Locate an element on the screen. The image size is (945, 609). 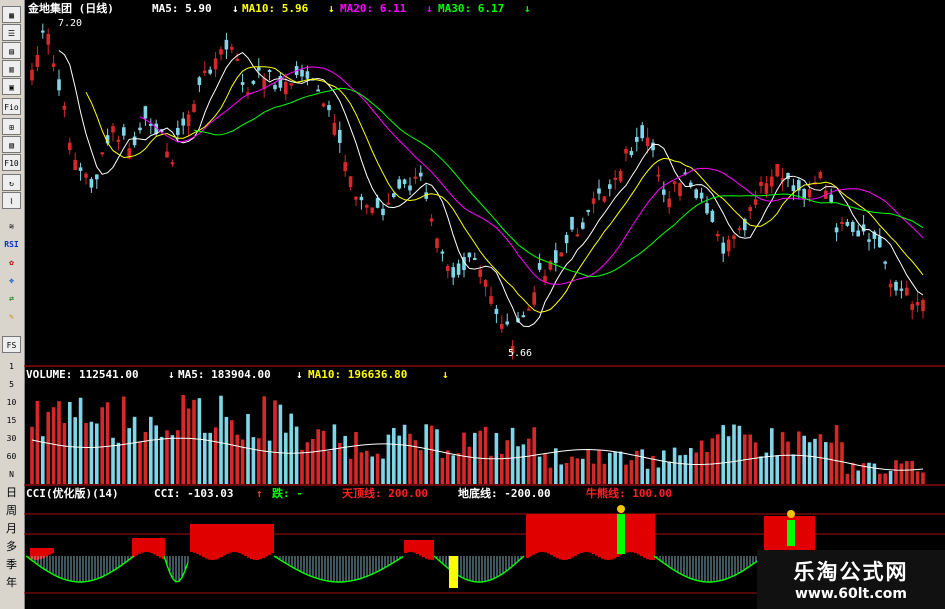
grid-icon: ⊞ is located at coordinates (11, 126).